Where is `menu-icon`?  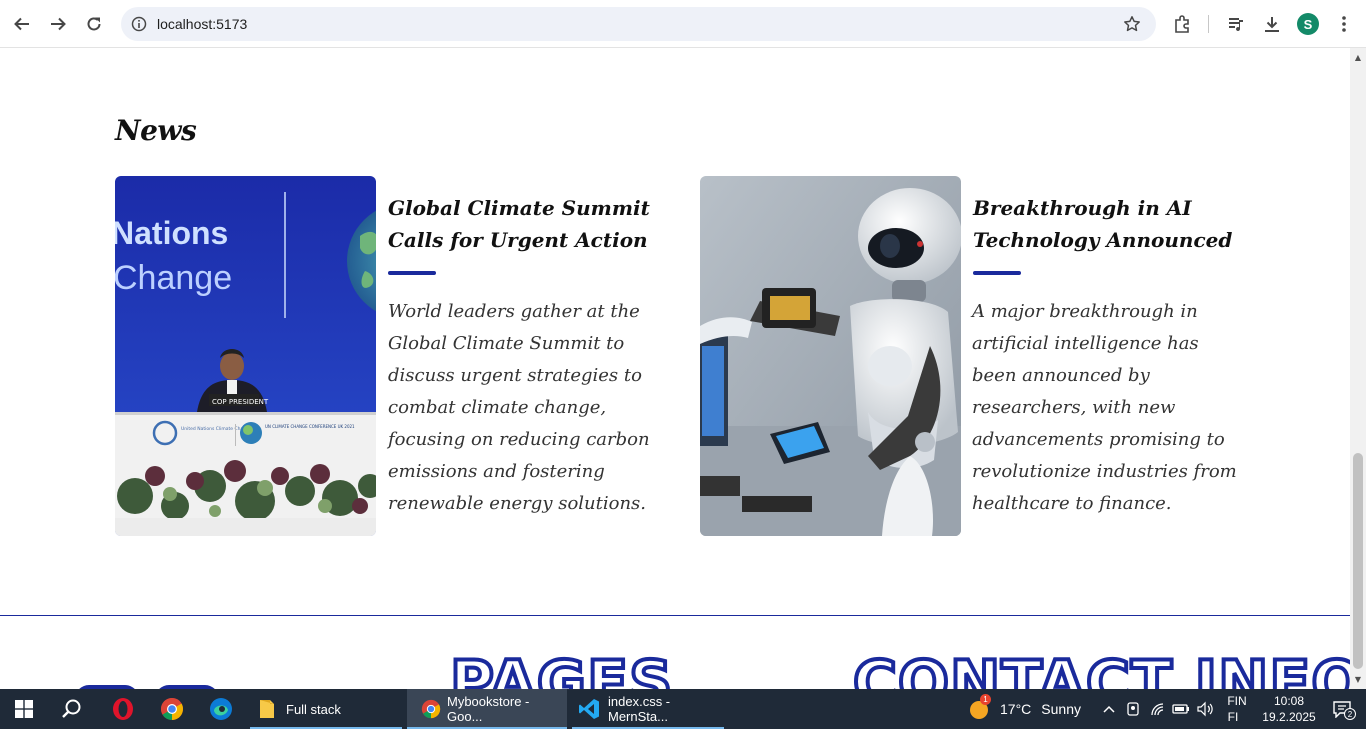
menu-icon is located at coordinates (1344, 24).